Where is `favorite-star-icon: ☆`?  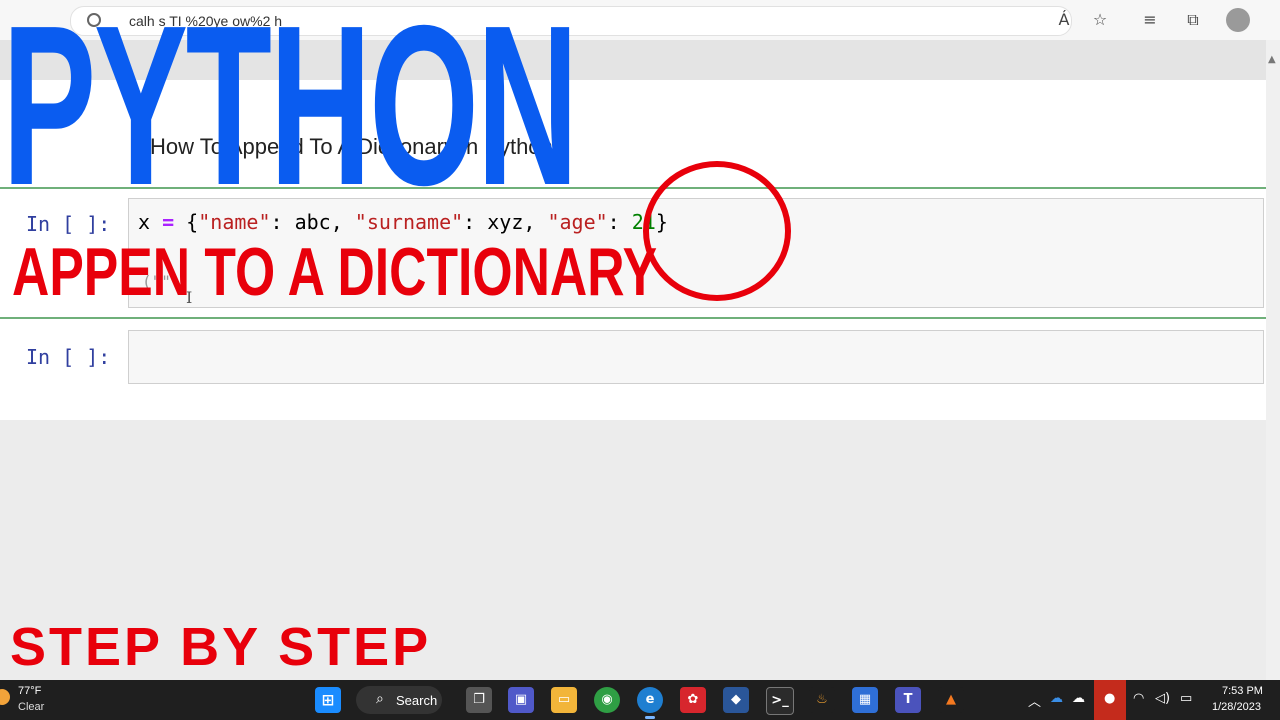 favorite-star-icon: ☆ is located at coordinates (1100, 20).